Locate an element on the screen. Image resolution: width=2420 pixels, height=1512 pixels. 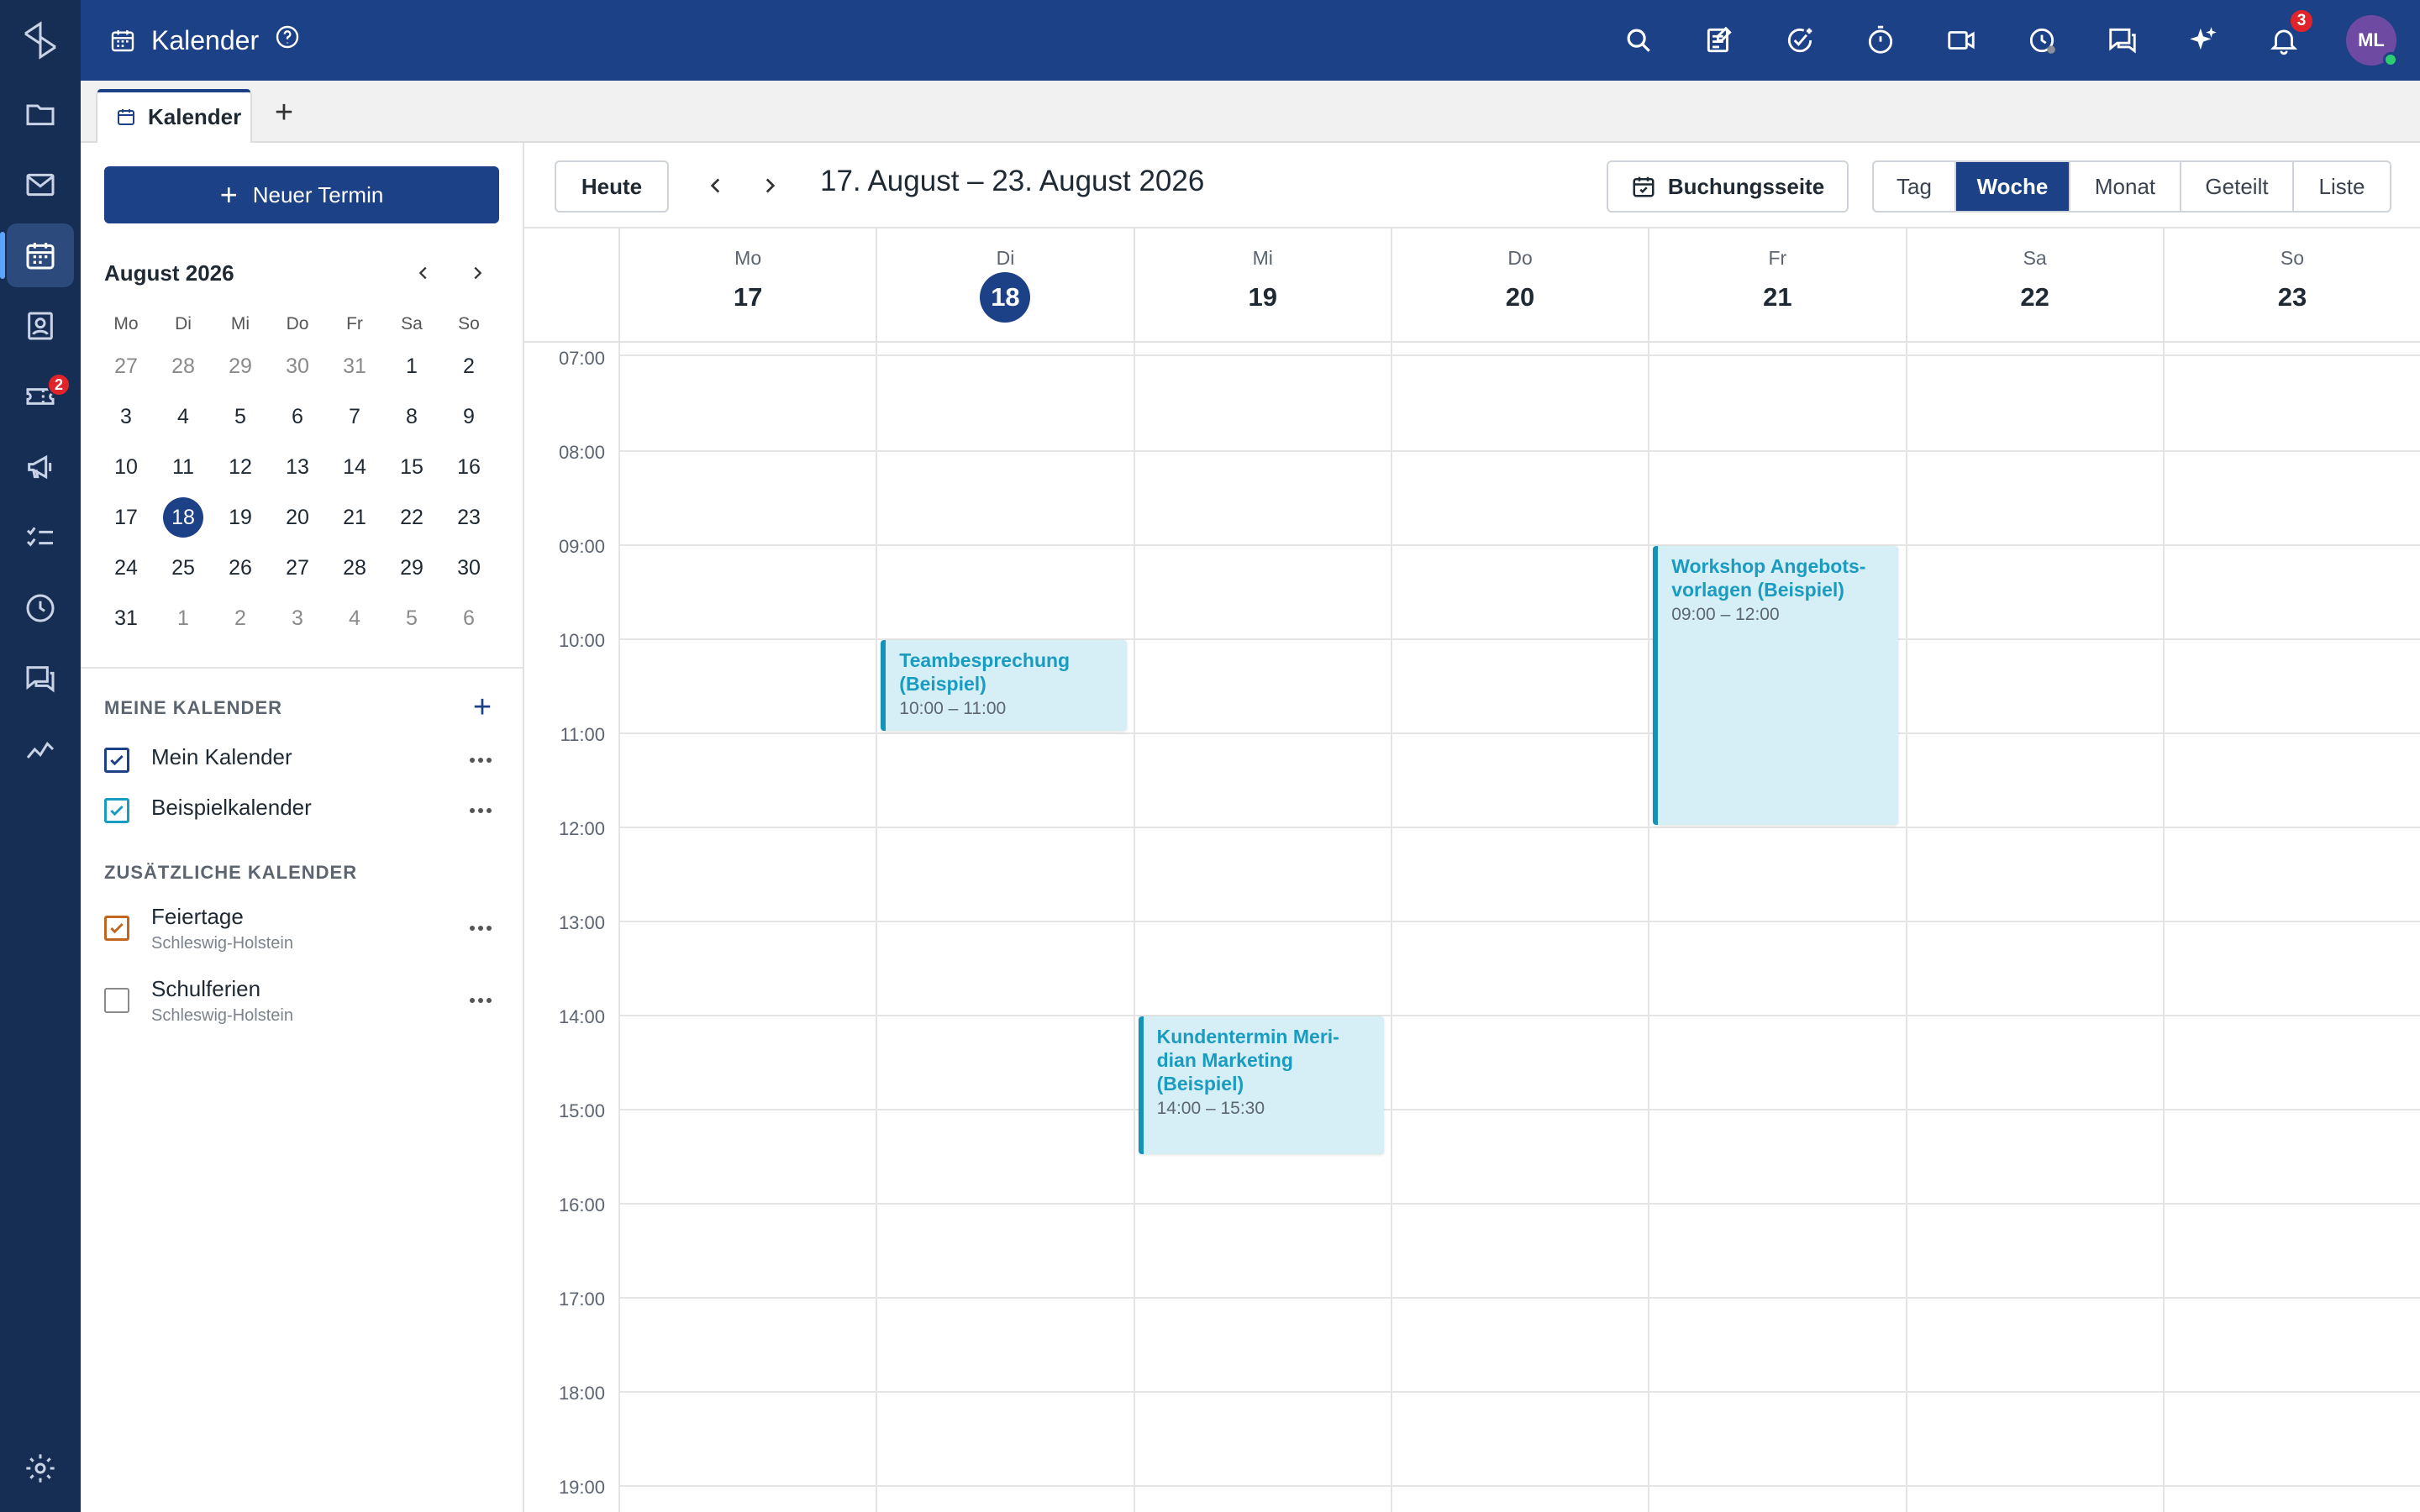
mini-day: 12 is located at coordinates (240, 467).